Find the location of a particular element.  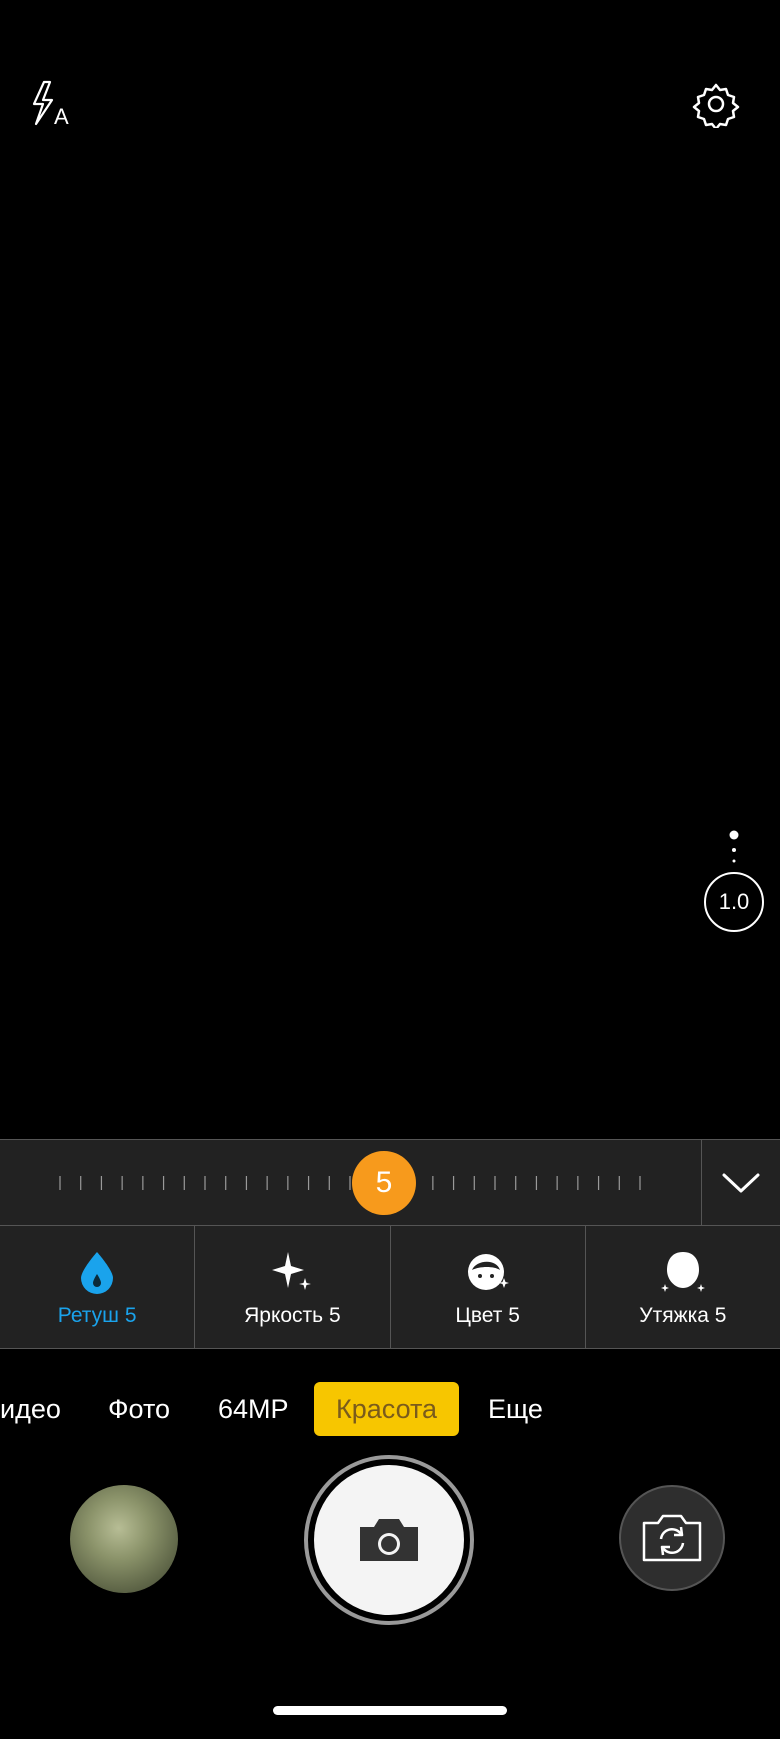

mode-photo: Фото is located at coordinates (139, 1409).